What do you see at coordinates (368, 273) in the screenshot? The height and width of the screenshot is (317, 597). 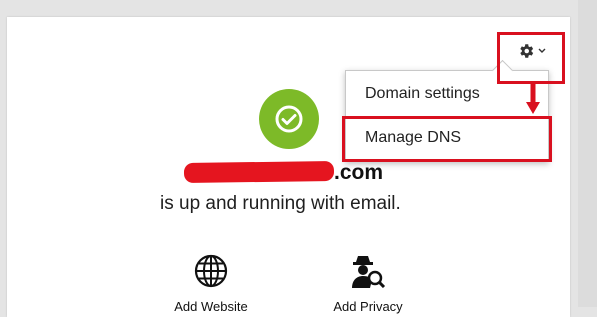 I see `privacy-agent-icon` at bounding box center [368, 273].